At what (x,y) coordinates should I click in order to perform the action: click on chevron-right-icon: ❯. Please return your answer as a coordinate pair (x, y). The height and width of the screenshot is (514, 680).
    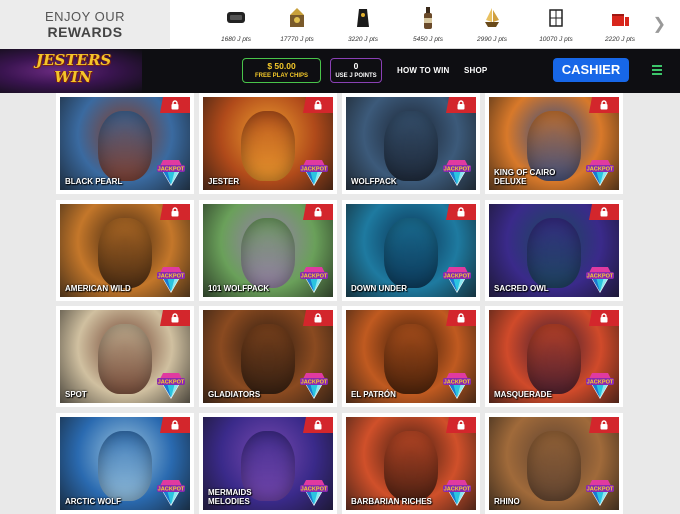
    Looking at the image, I should click on (659, 24).